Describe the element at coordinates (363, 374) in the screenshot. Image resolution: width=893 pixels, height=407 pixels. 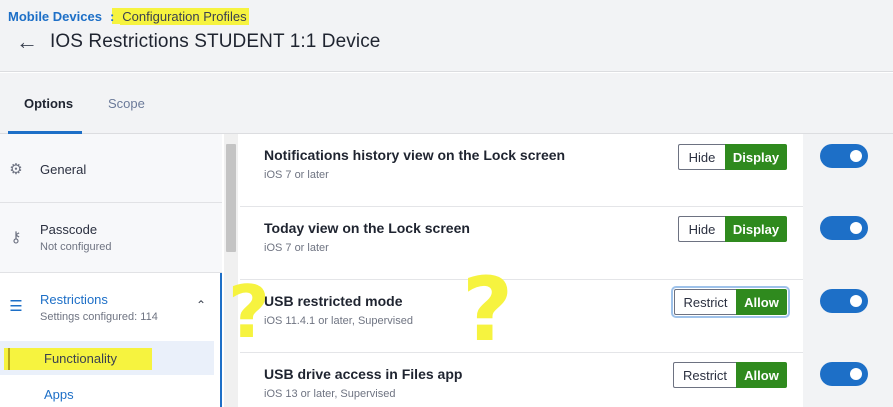
I see `setting-title: USB drive access in Files app` at that location.